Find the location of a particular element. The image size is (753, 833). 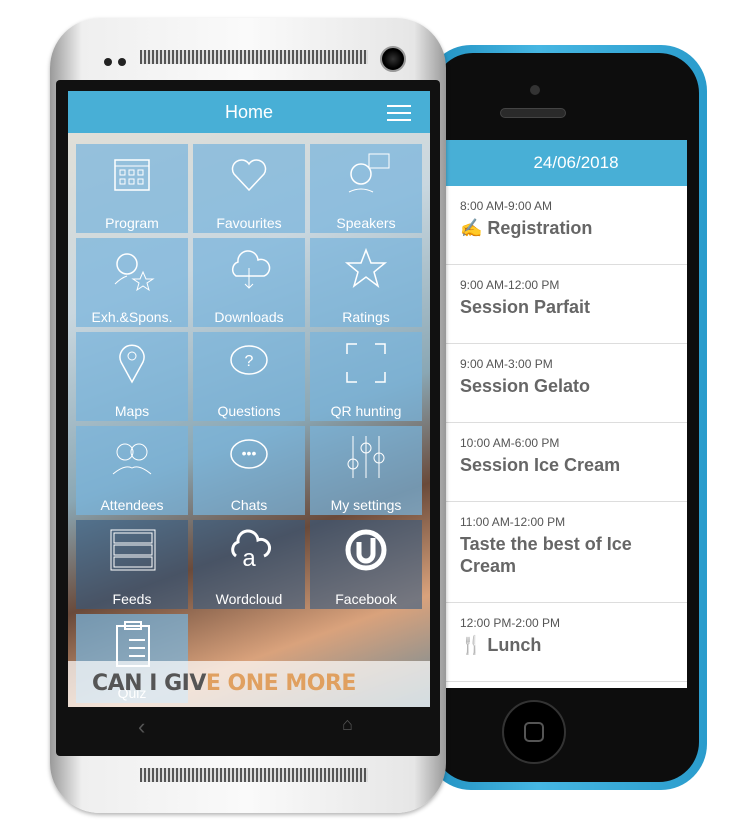

tile-favourites: Favourites is located at coordinates (249, 188).